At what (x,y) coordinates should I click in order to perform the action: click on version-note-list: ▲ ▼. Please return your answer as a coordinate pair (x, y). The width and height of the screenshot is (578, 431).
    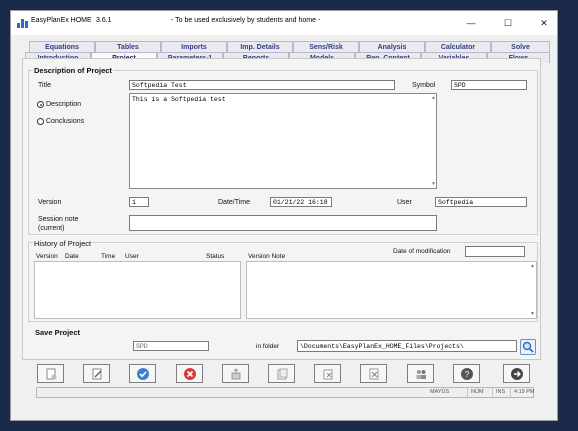
    Looking at the image, I should click on (391, 290).